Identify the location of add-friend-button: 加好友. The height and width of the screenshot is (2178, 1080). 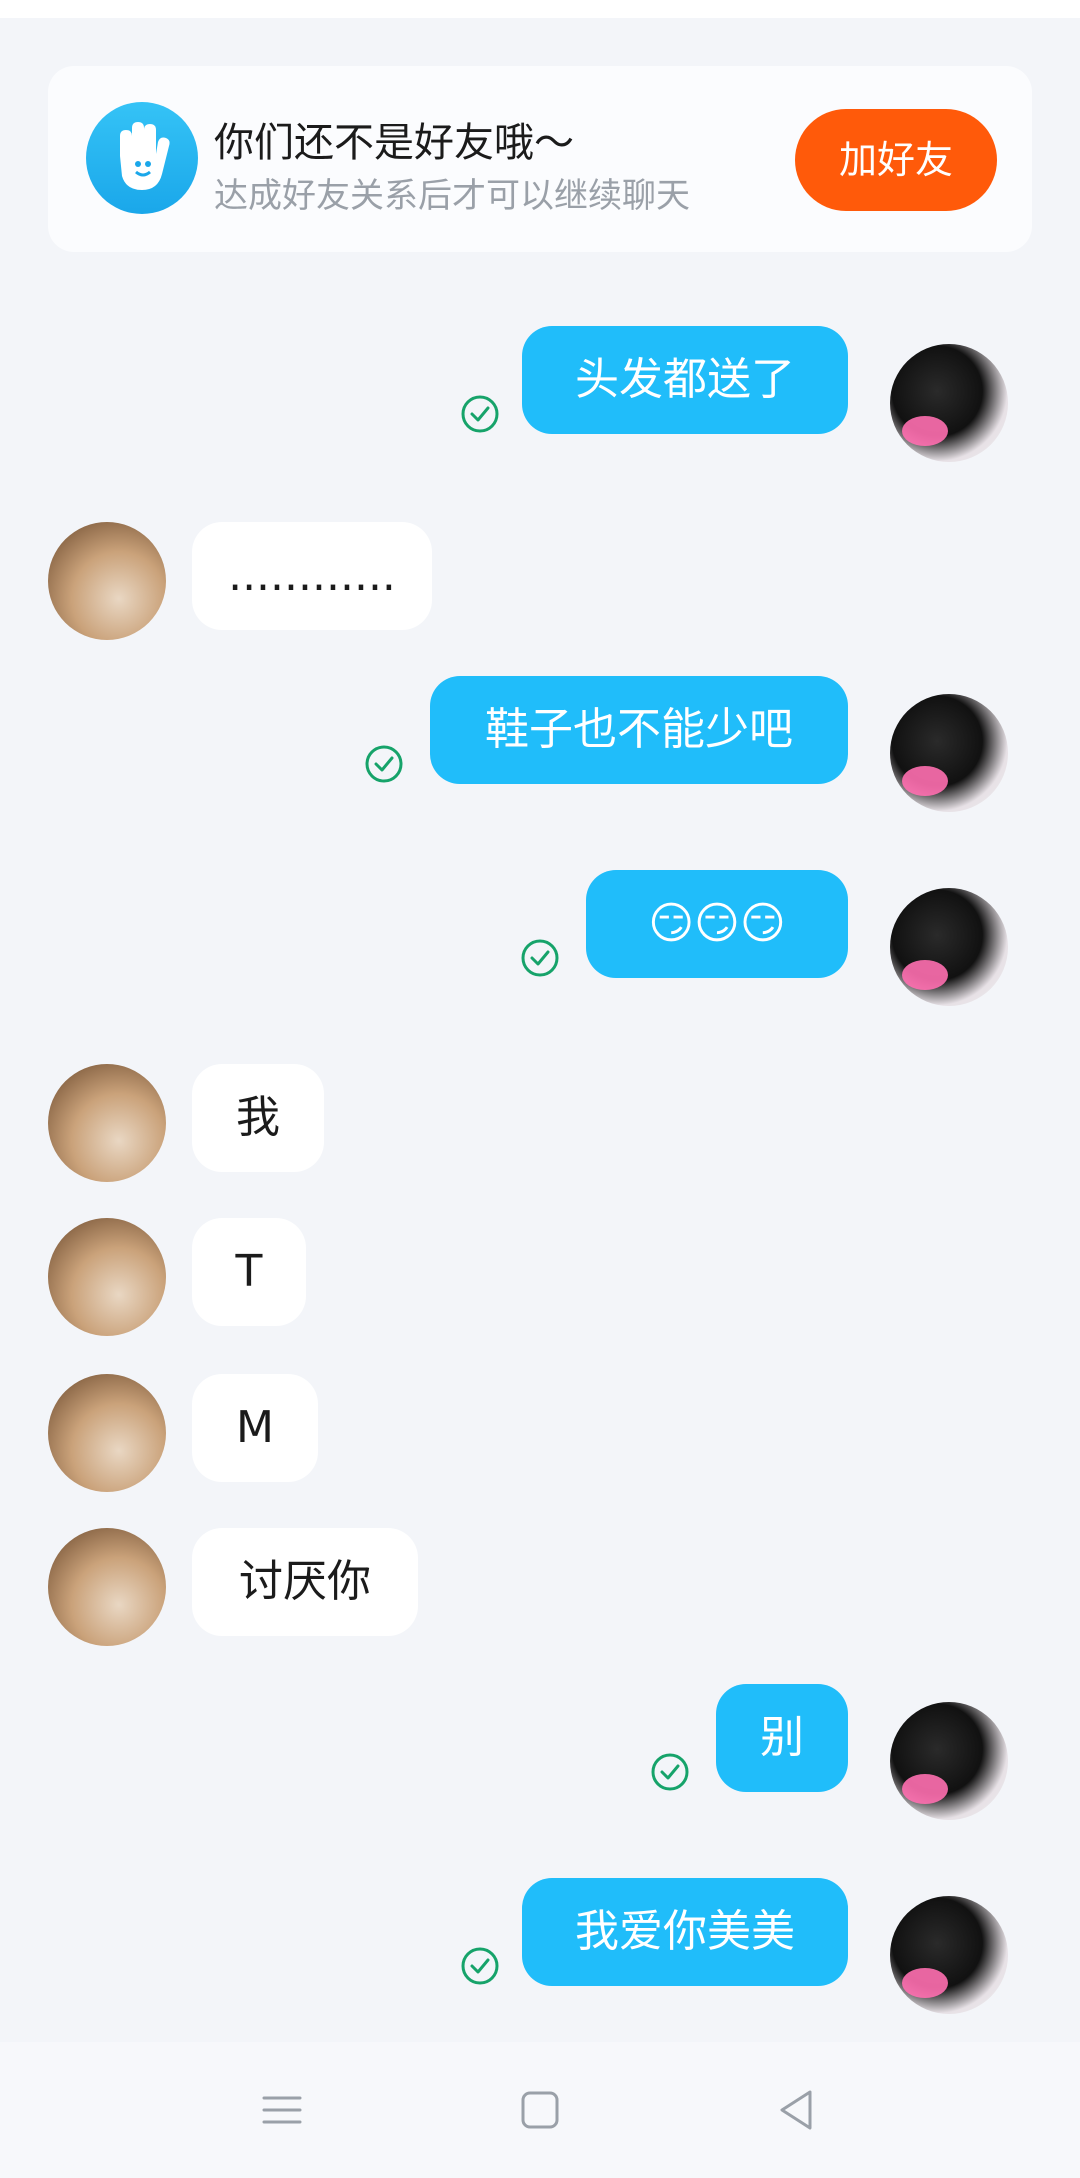
(896, 160).